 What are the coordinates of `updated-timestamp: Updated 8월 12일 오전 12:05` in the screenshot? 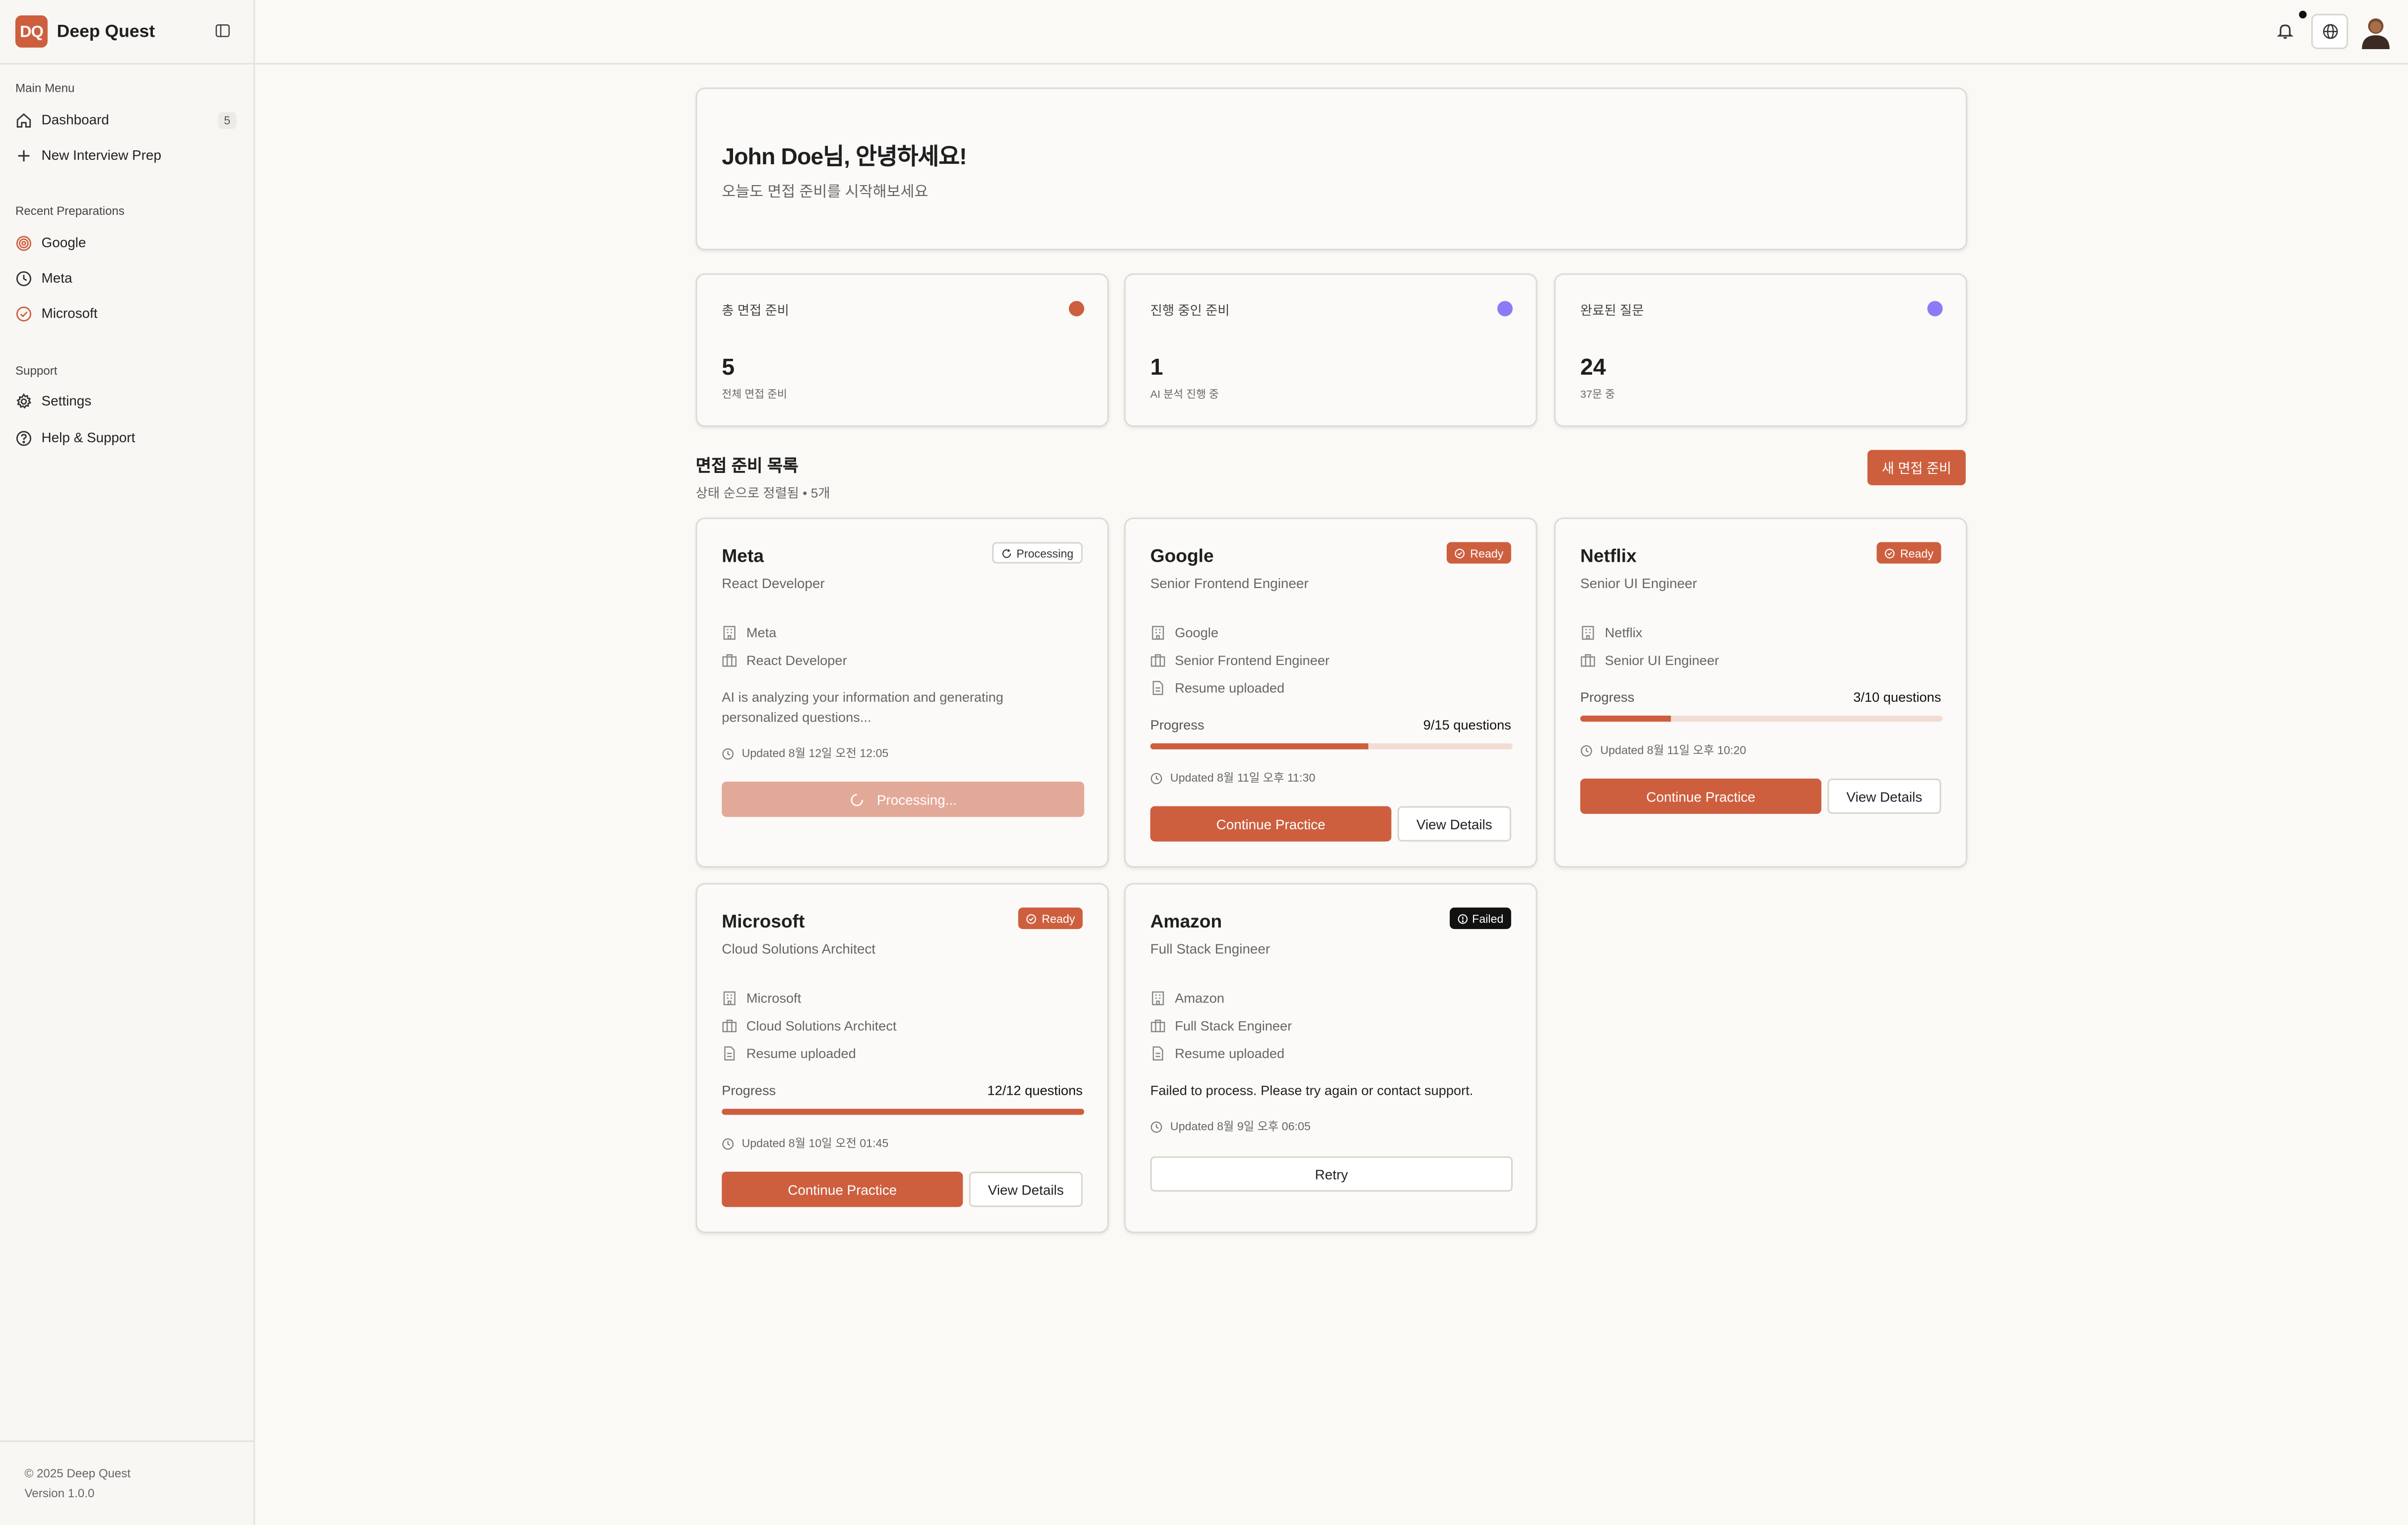 It's located at (805, 753).